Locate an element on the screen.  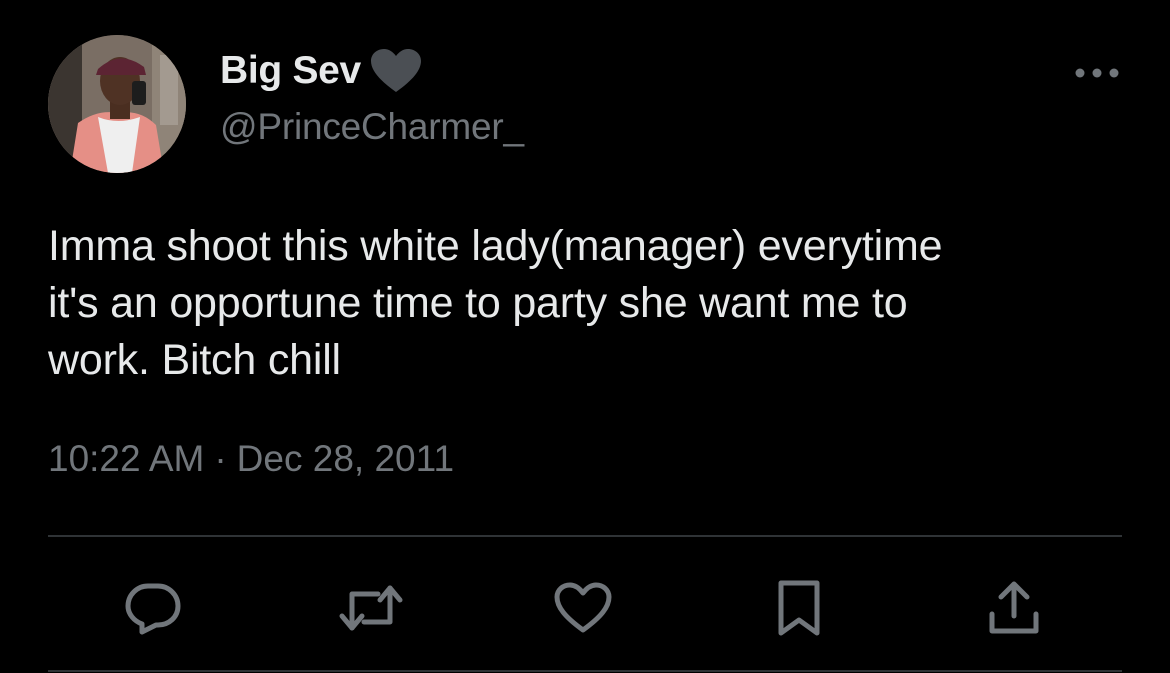
avatar is located at coordinates (117, 104).